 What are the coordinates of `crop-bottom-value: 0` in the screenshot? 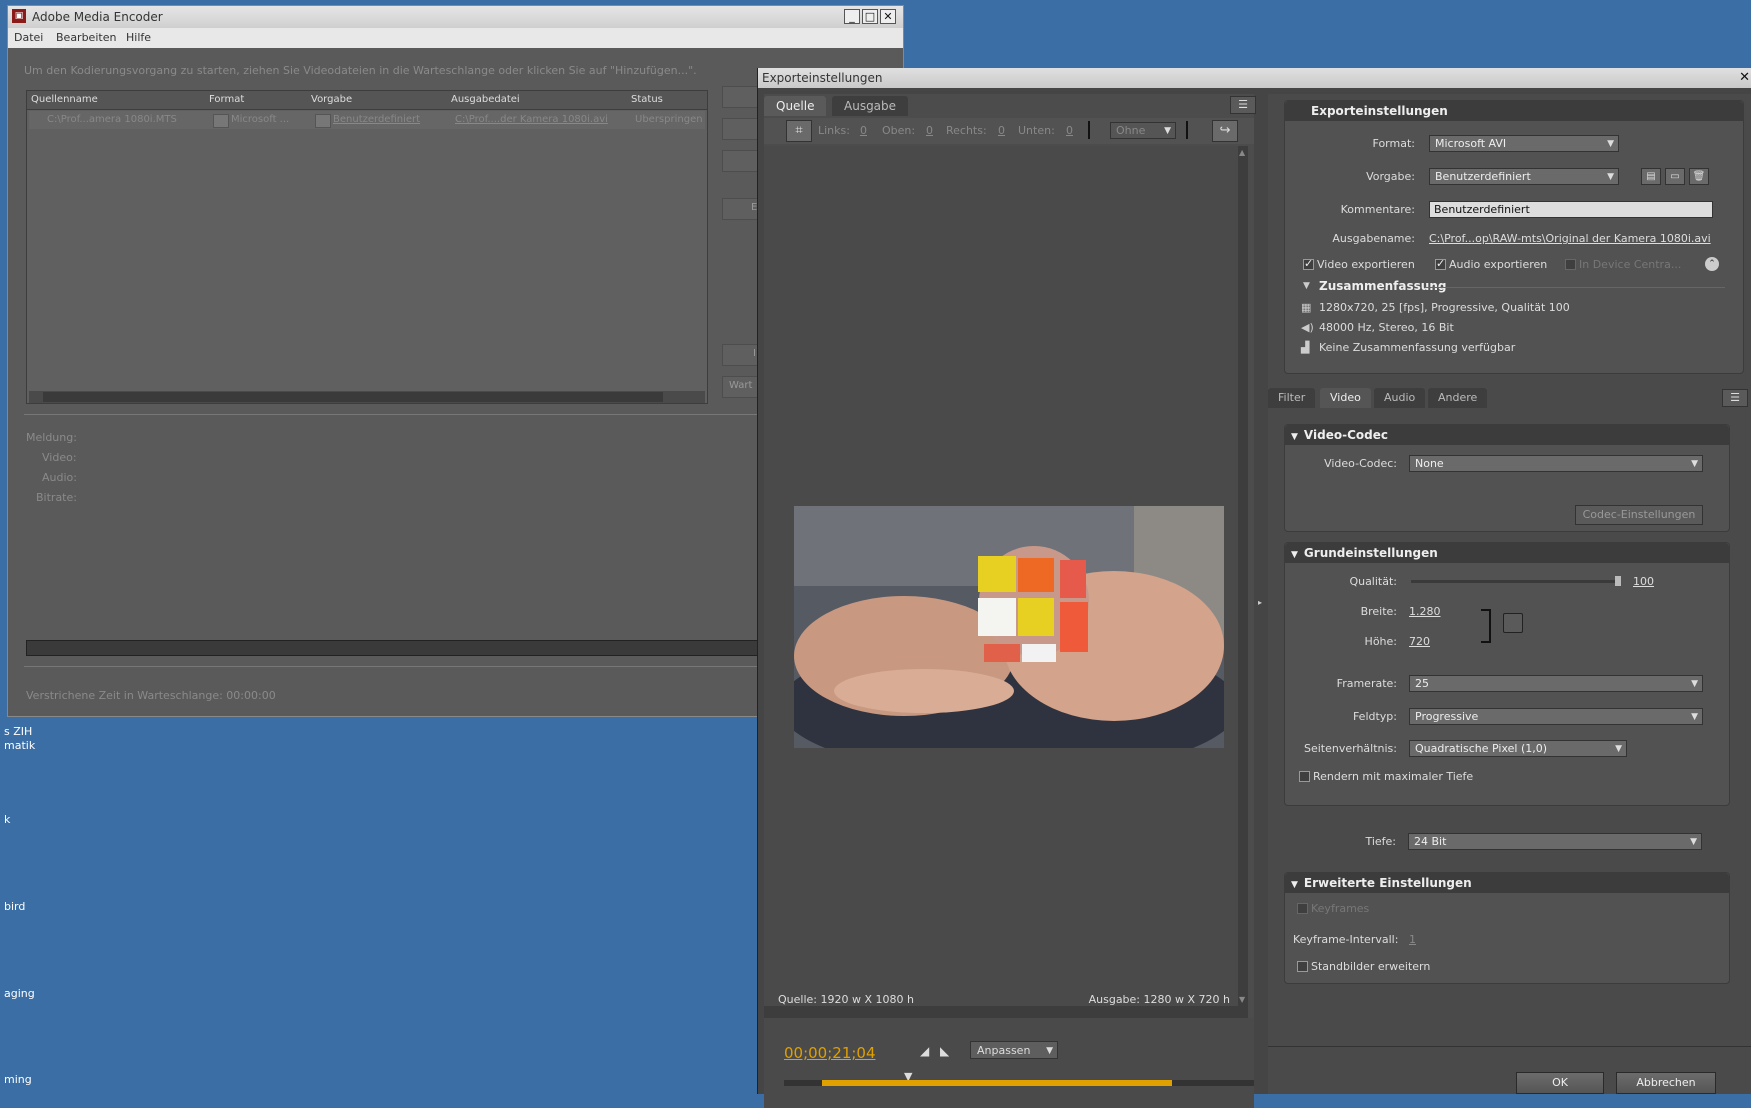 It's located at (1069, 130).